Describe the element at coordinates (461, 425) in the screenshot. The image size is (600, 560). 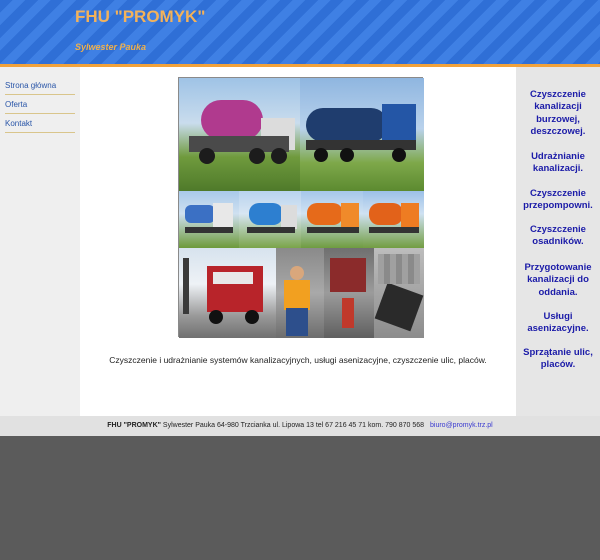
I see `footer-email-link: biuro@promyk.trz.pl` at that location.